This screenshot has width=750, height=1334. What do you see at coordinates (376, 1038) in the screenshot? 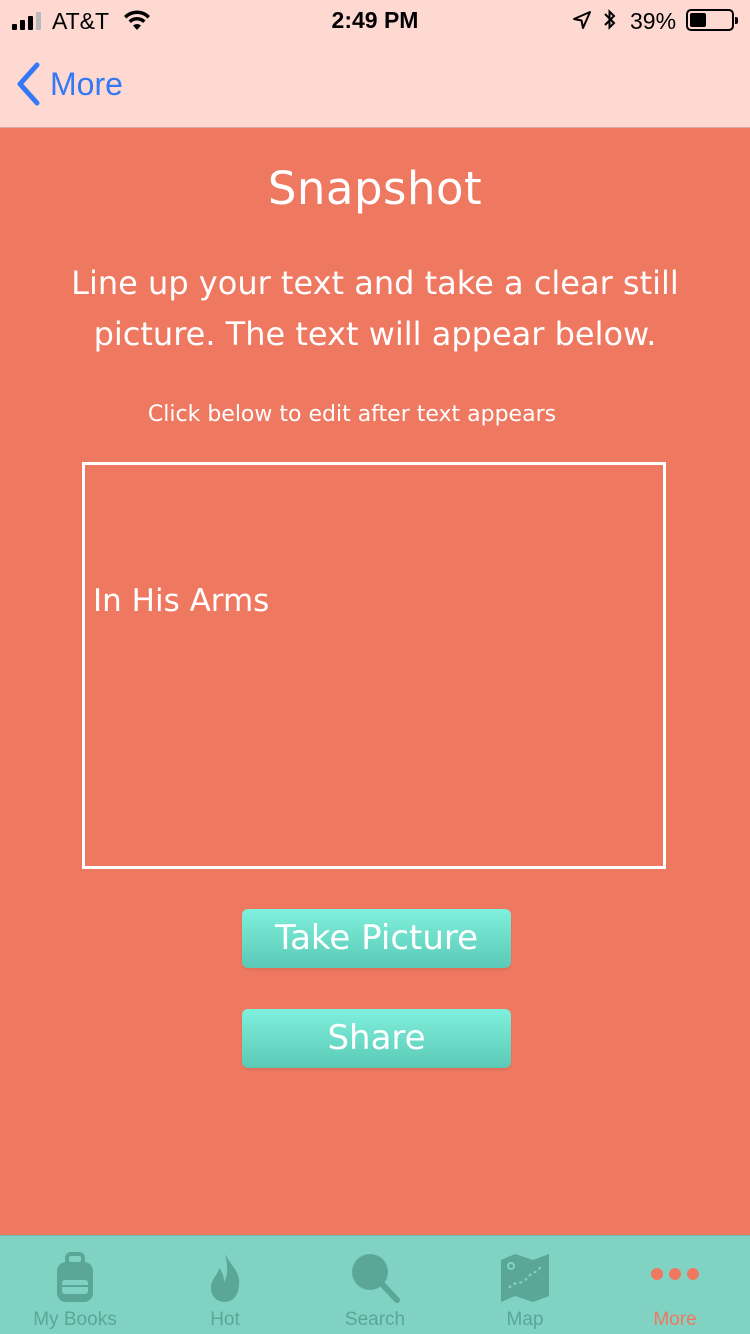
I see `share-button: Share` at bounding box center [376, 1038].